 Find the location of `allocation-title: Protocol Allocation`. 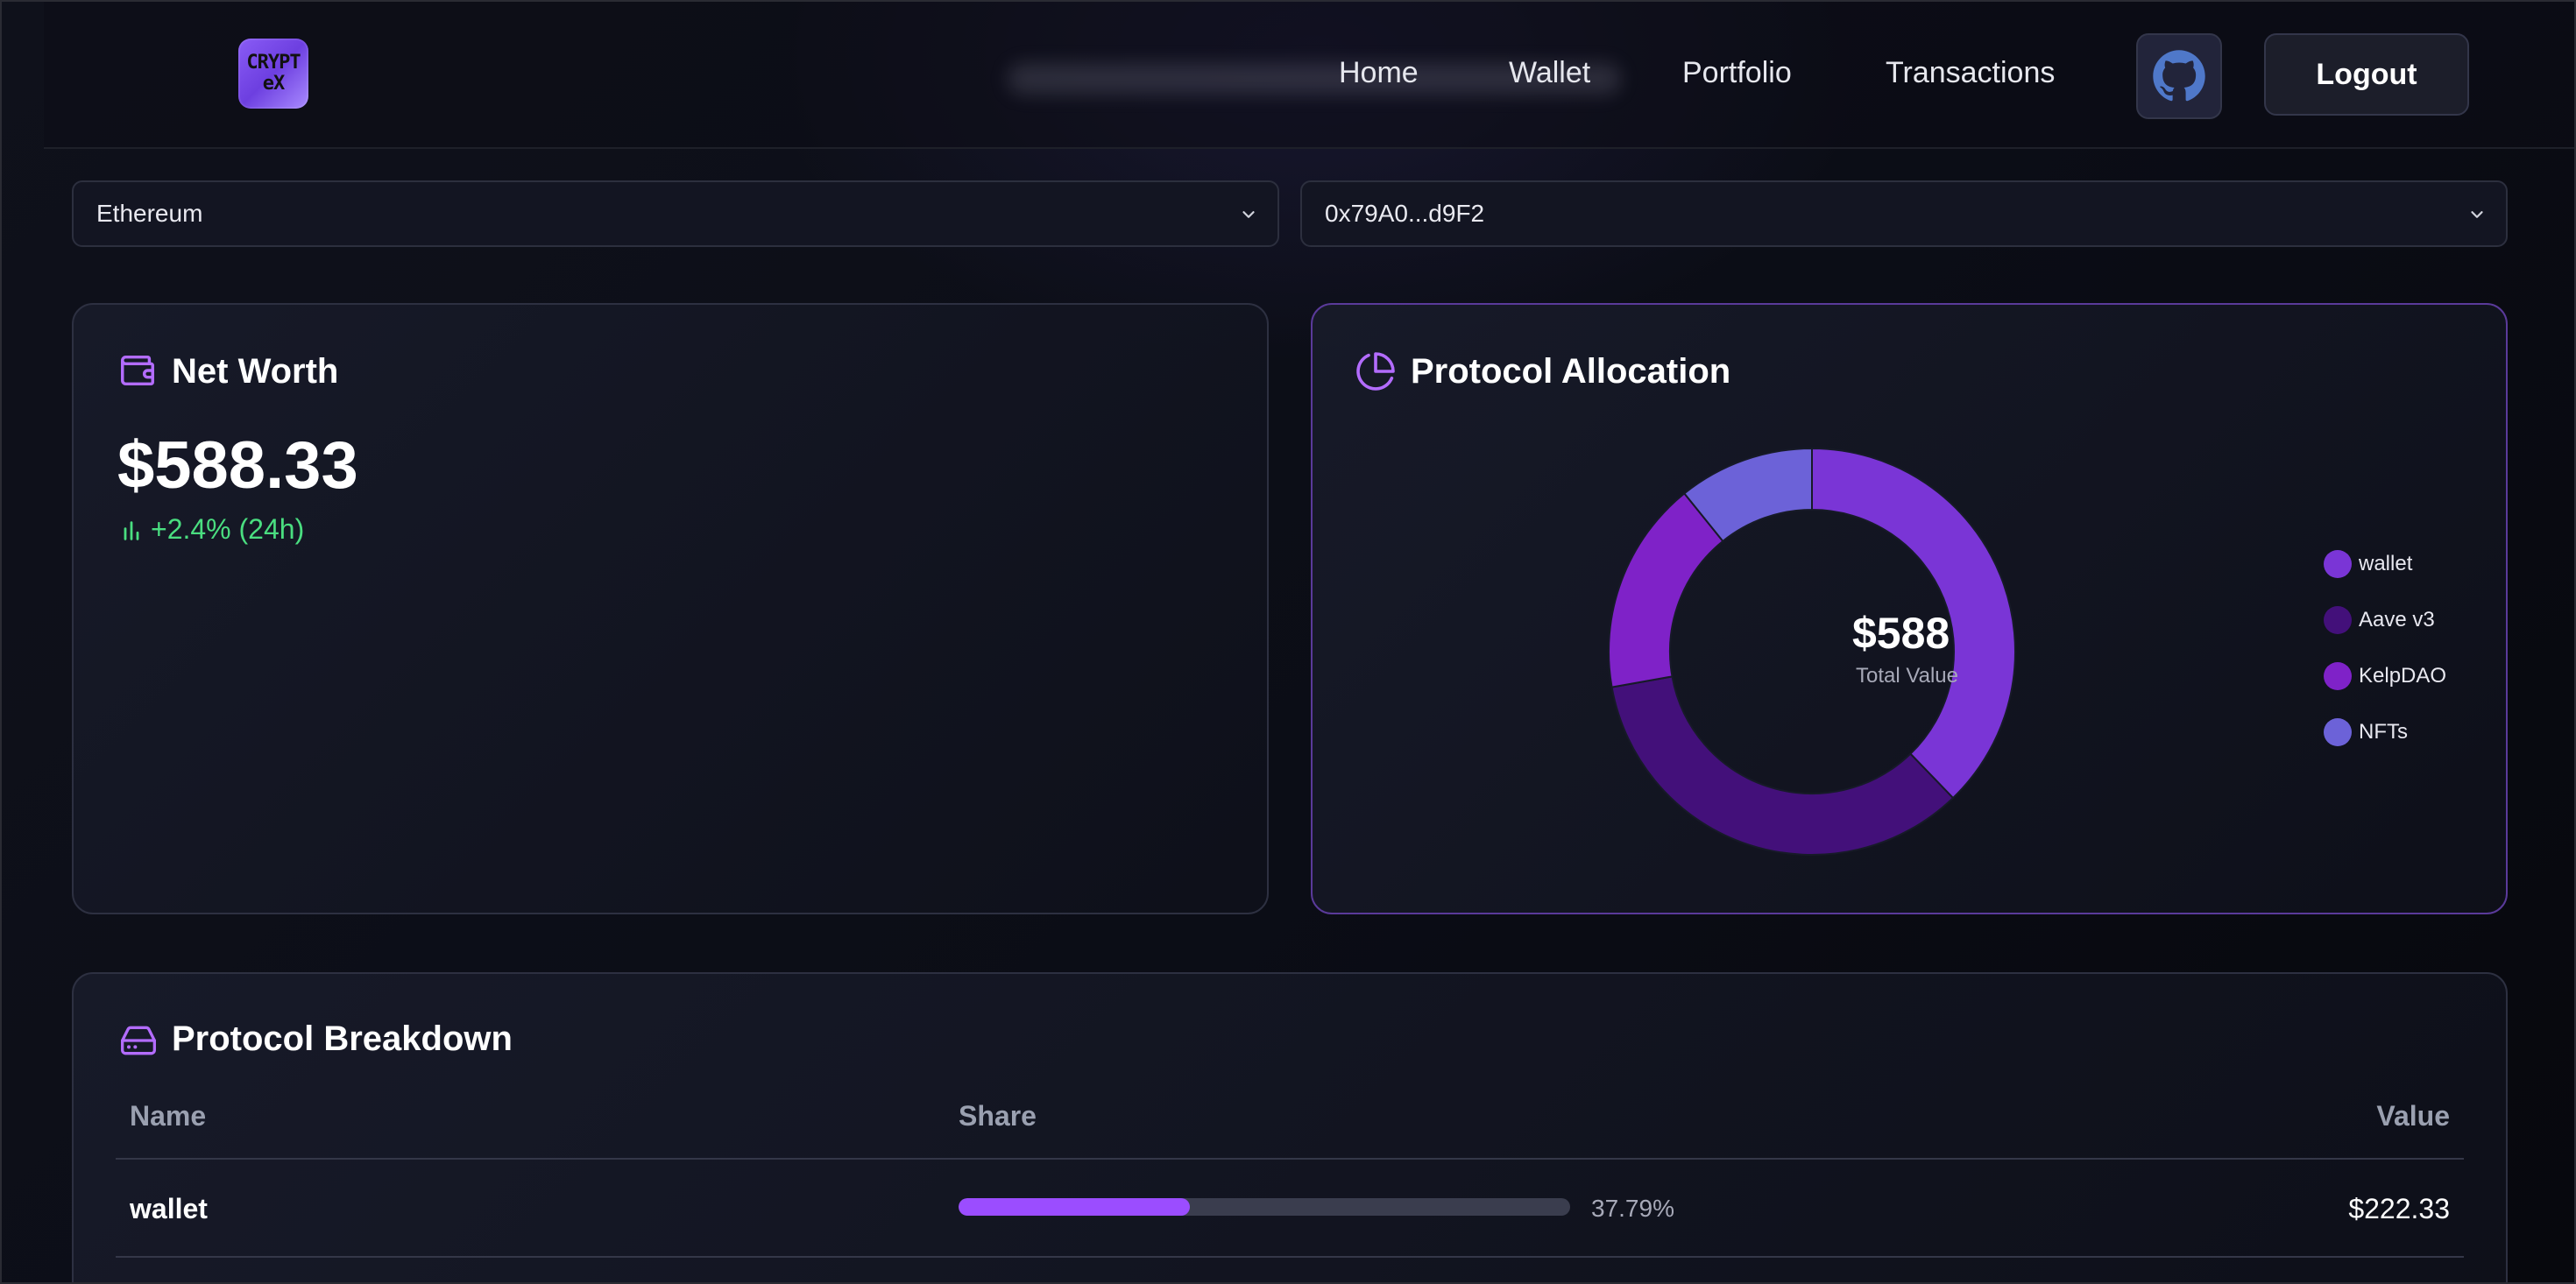

allocation-title: Protocol Allocation is located at coordinates (1571, 372).